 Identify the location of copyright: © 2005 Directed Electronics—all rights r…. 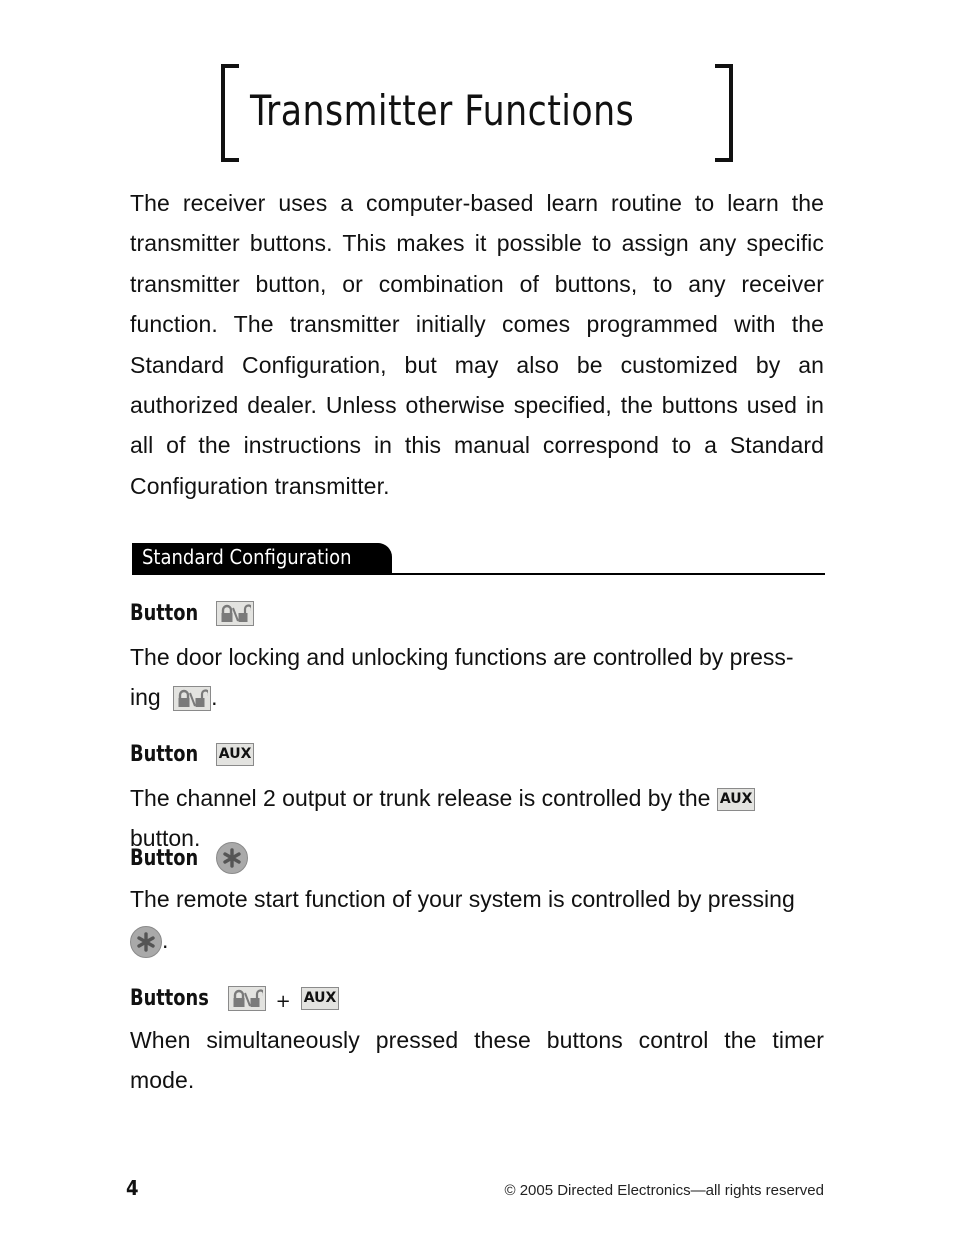
(664, 1190).